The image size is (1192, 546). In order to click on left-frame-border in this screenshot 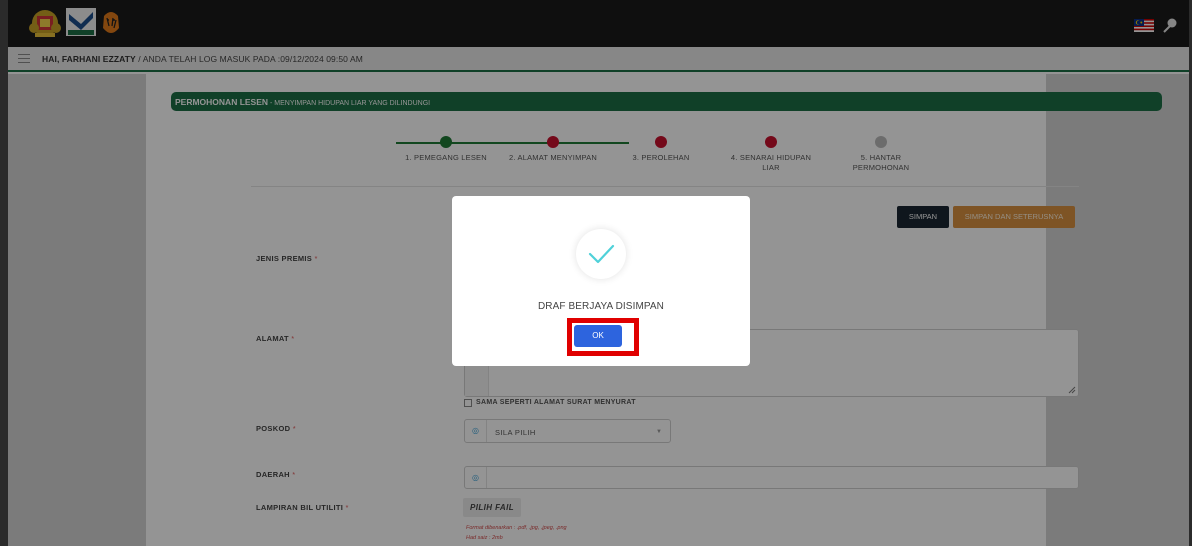, I will do `click(4, 273)`.